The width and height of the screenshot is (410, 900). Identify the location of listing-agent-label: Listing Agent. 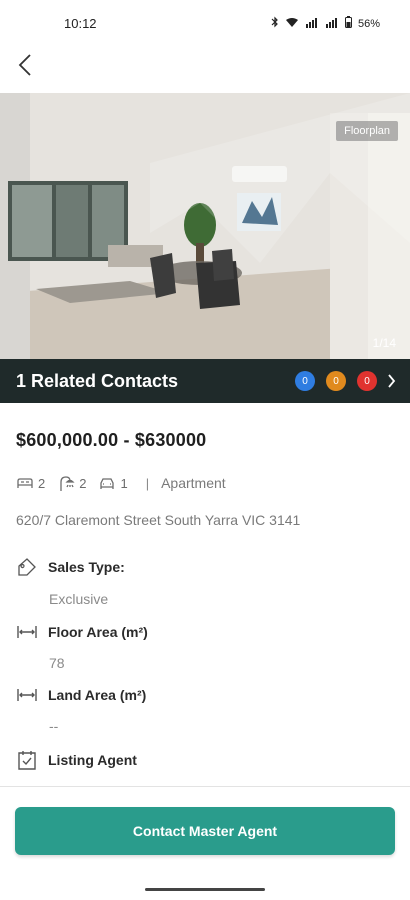
(92, 760).